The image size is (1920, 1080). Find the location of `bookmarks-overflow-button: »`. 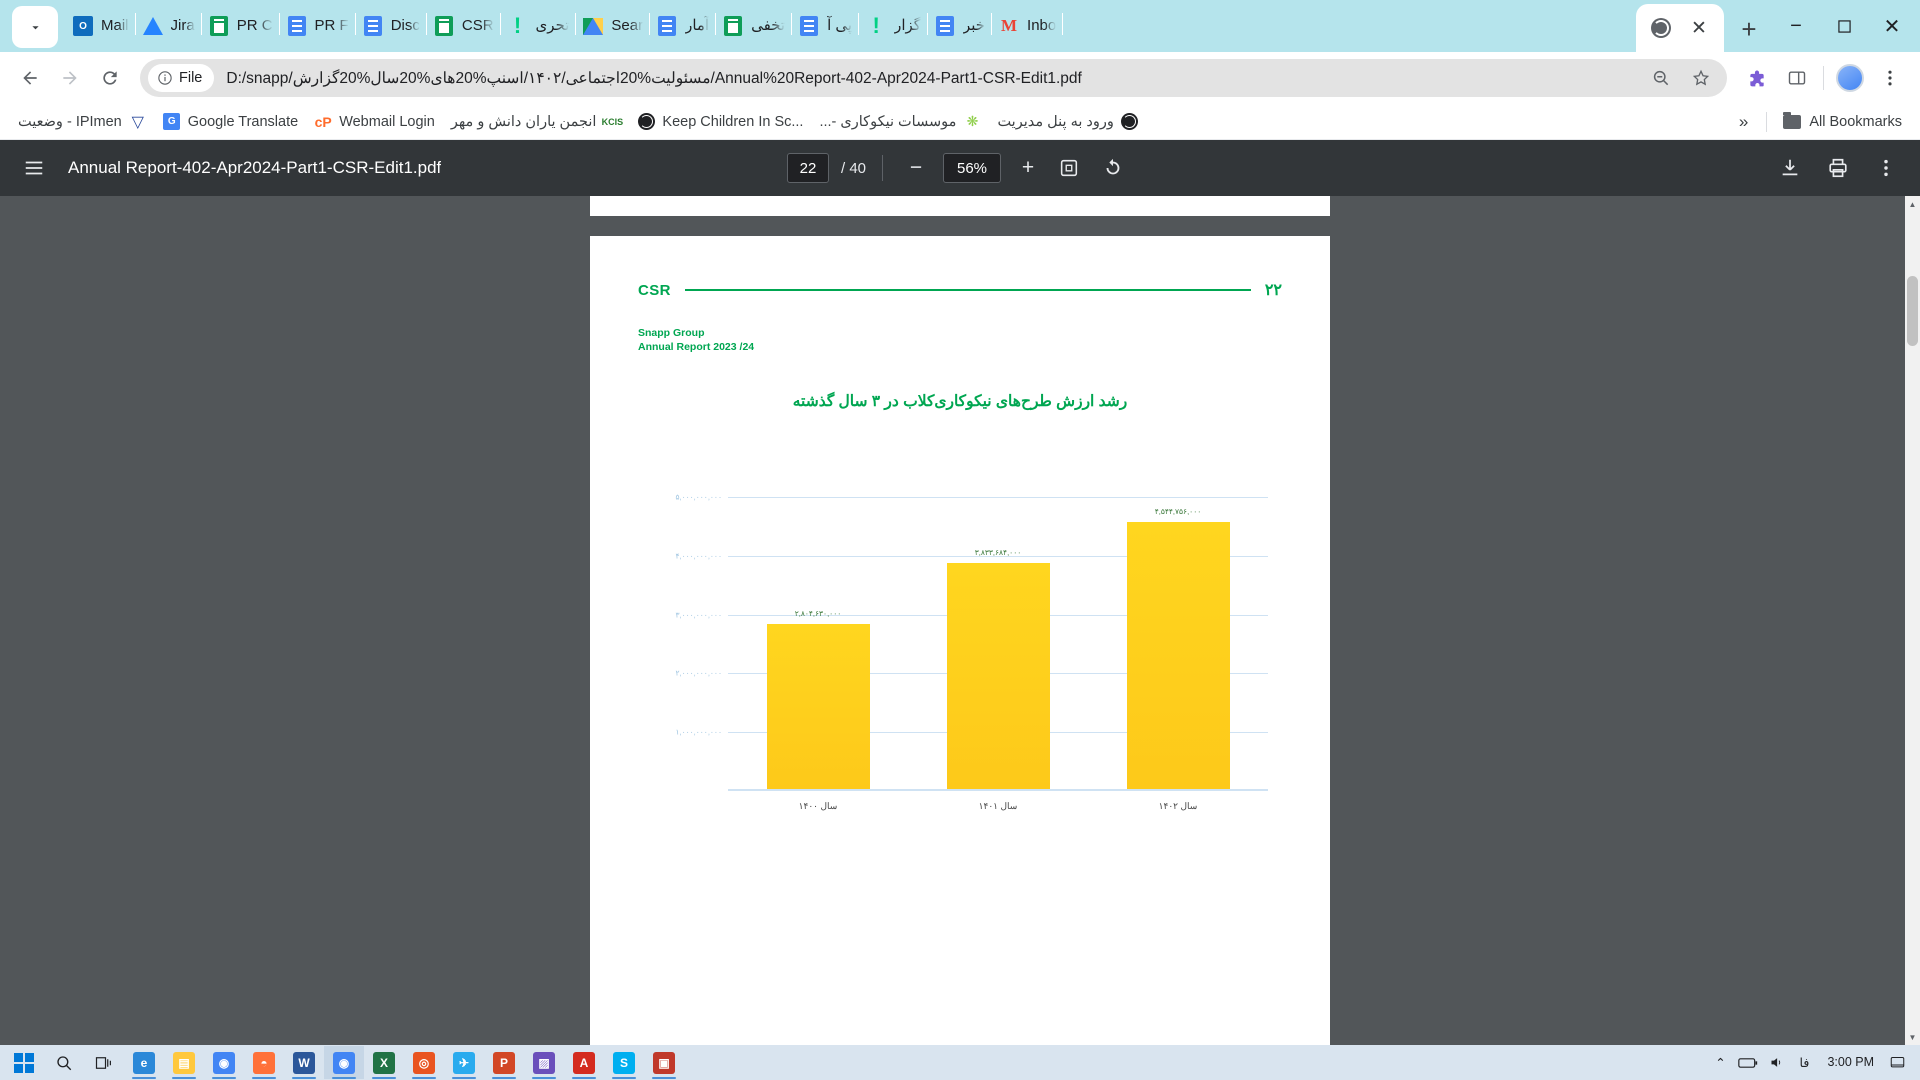

bookmarks-overflow-button: » is located at coordinates (1743, 122).